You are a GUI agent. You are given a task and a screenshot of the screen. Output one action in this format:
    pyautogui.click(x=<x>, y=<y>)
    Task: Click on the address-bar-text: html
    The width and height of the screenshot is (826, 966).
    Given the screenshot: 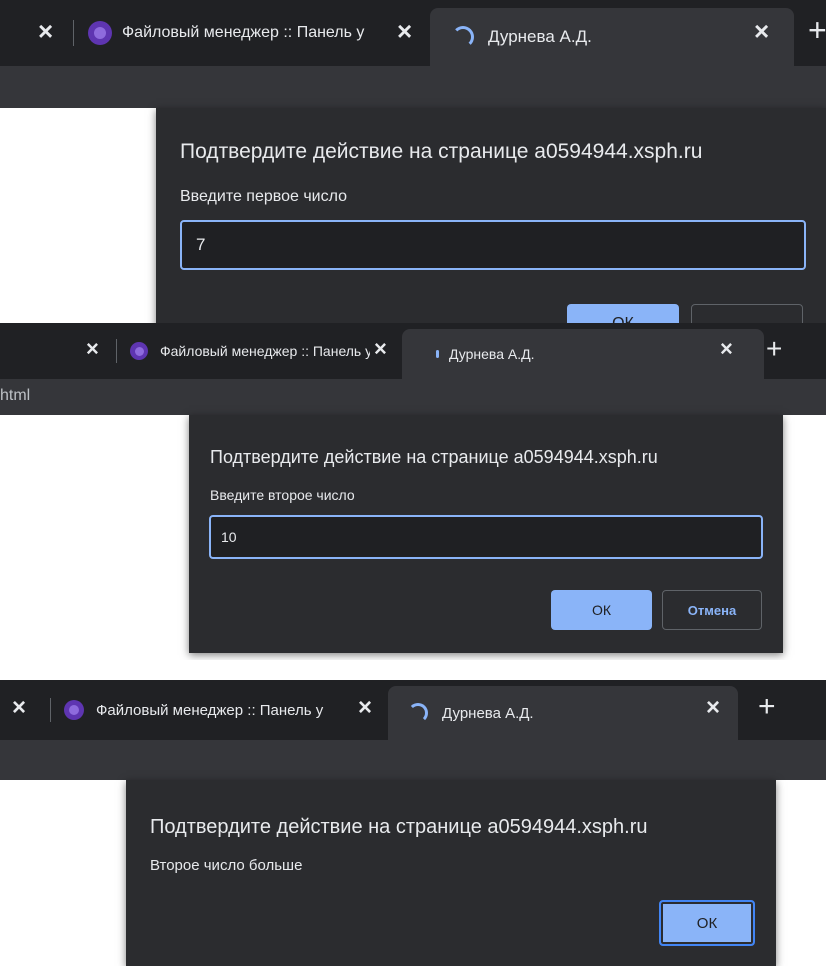 What is the action you would take?
    pyautogui.click(x=15, y=396)
    